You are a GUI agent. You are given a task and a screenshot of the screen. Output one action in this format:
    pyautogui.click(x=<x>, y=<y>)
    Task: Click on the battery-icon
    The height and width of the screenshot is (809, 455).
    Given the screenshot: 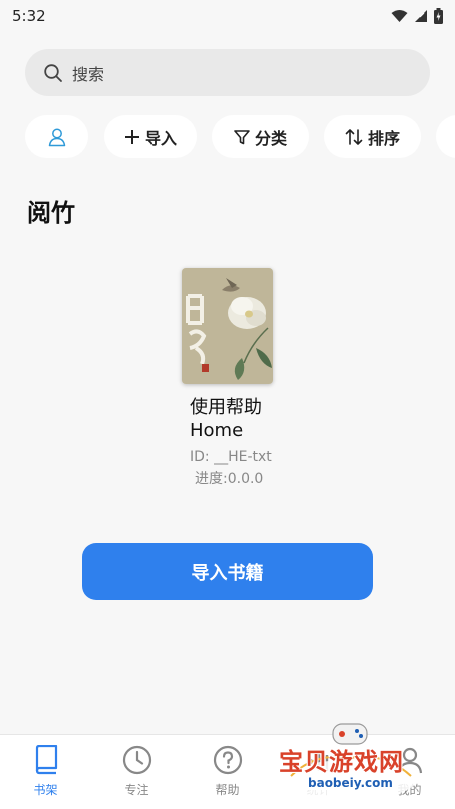 What is the action you would take?
    pyautogui.click(x=438, y=16)
    